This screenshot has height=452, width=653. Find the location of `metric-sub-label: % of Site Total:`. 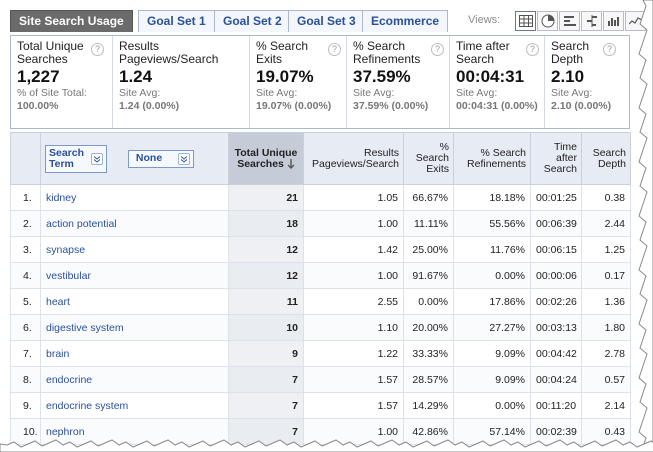

metric-sub-label: % of Site Total: is located at coordinates (52, 93).